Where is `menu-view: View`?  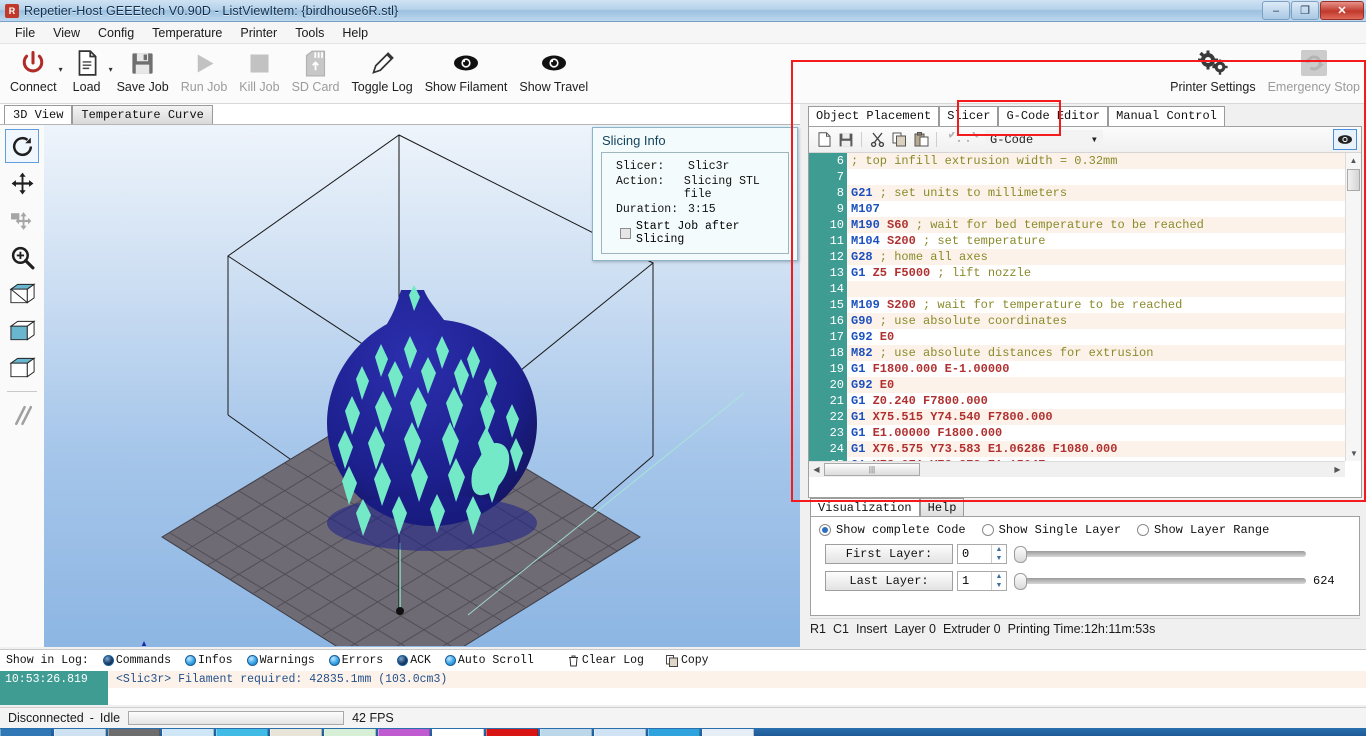 menu-view: View is located at coordinates (66, 33).